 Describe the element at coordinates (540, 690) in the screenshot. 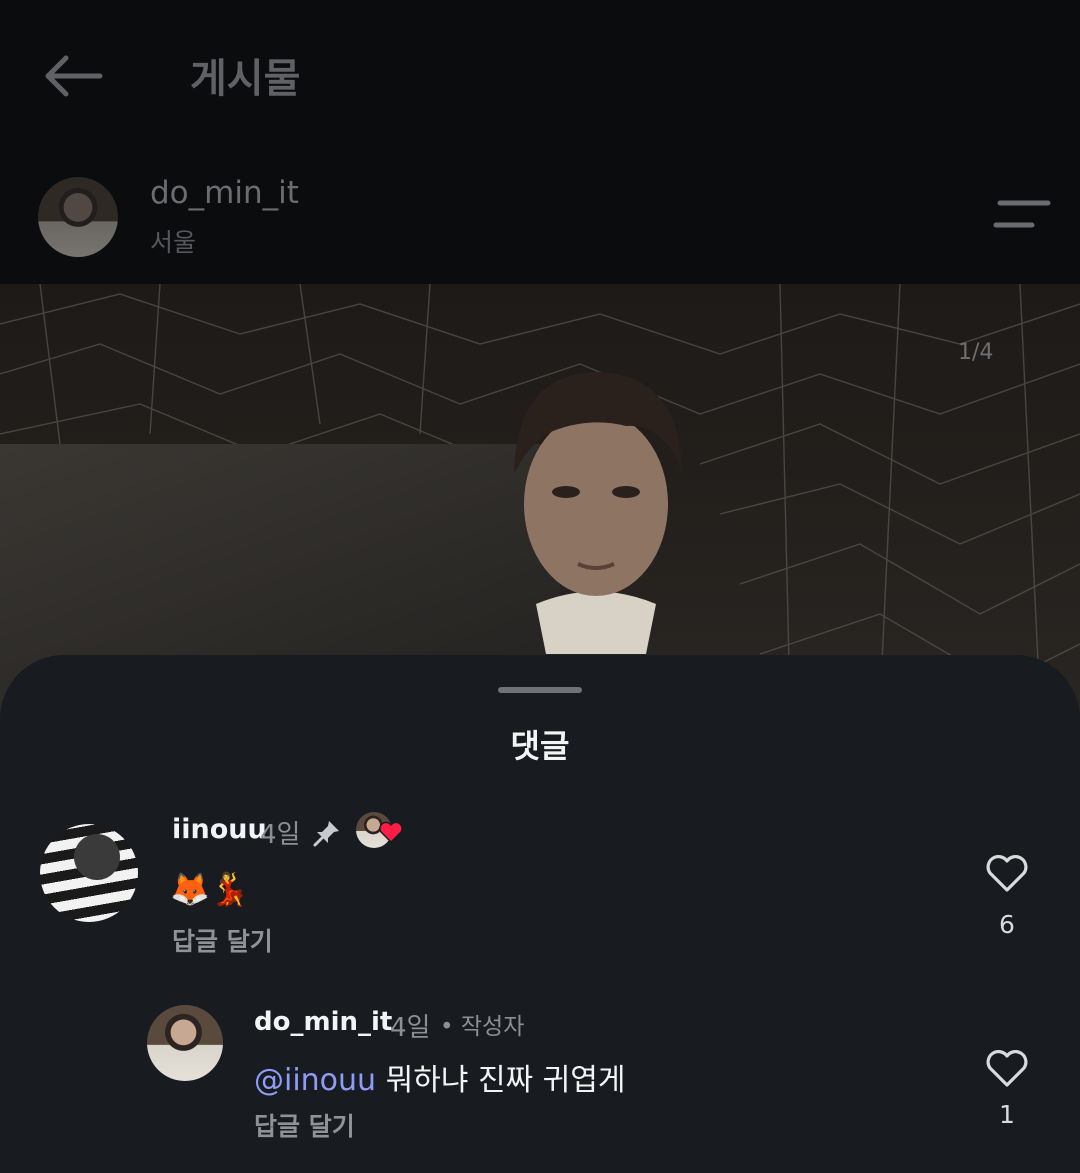

I see `sheet-drag-handle` at that location.